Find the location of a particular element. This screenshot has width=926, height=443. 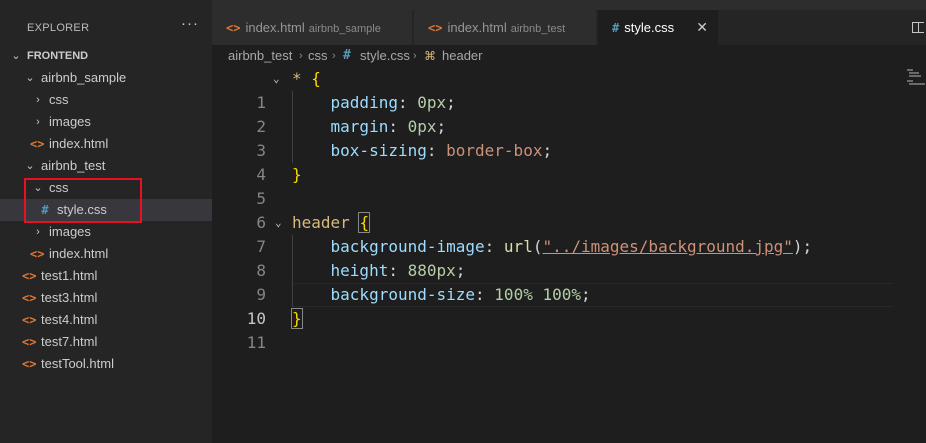

tab-index-html-airbnb-test: <> index.html airbnb_test is located at coordinates (505, 27).